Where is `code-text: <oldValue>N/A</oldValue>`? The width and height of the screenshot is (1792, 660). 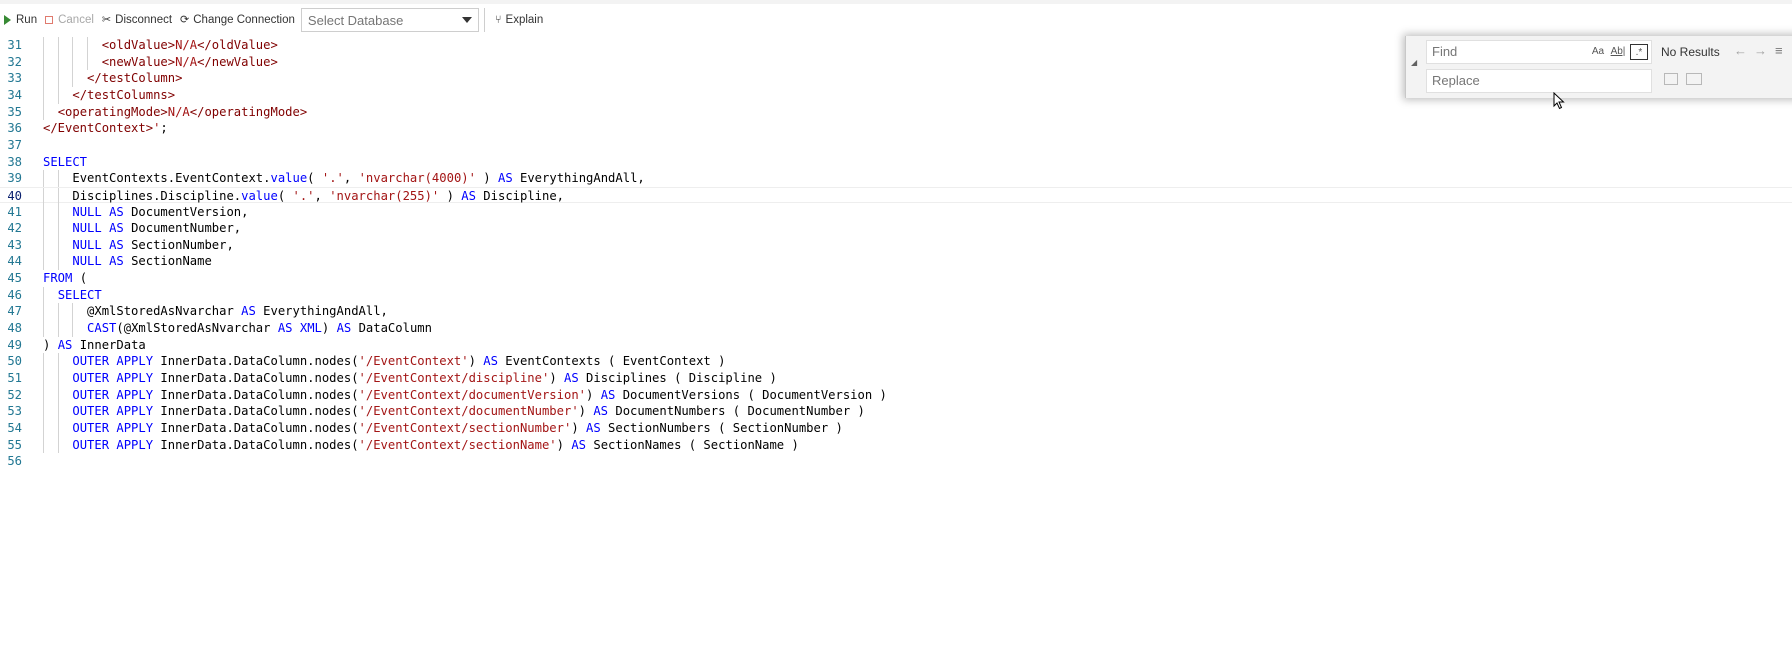 code-text: <oldValue>N/A</oldValue> is located at coordinates (160, 45).